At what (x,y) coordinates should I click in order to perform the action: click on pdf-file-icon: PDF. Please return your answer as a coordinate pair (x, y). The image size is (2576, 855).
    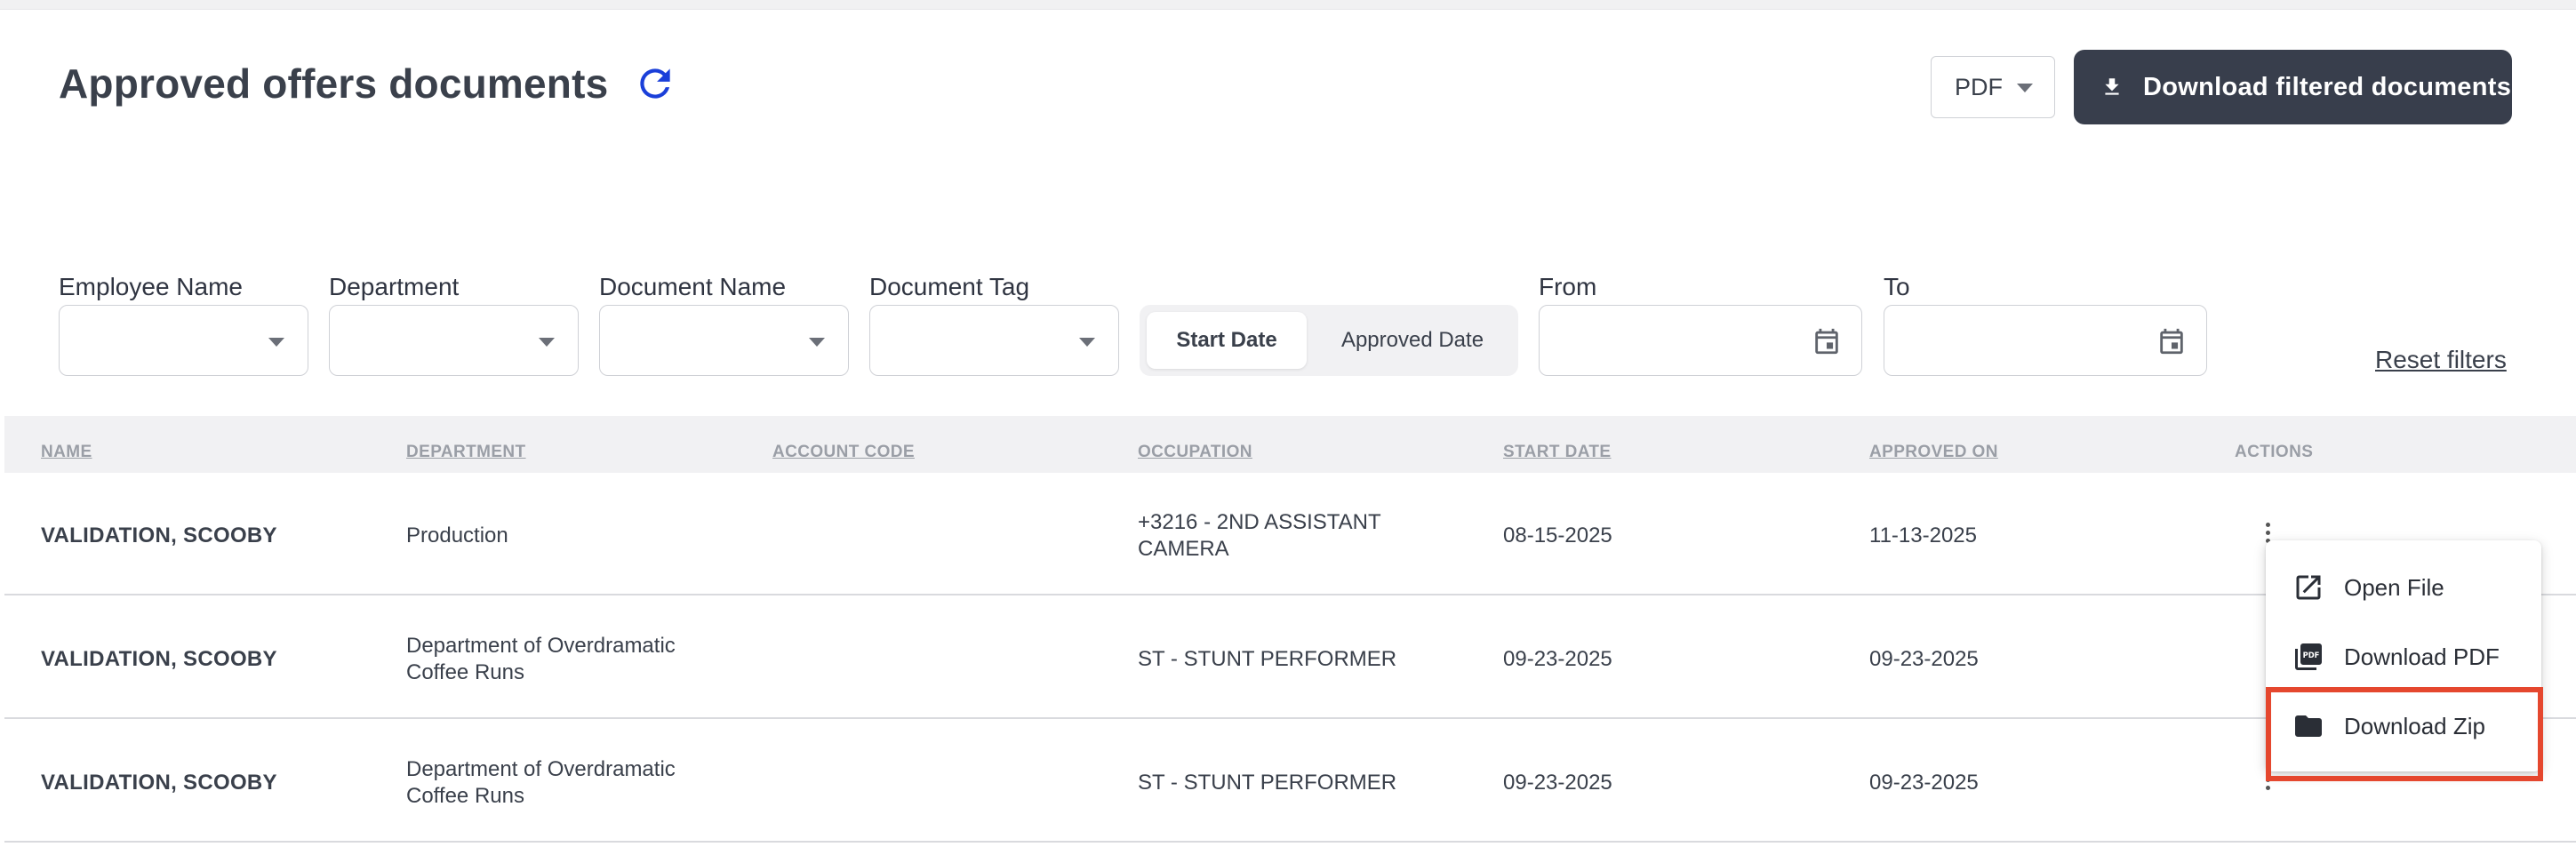
    Looking at the image, I should click on (2308, 656).